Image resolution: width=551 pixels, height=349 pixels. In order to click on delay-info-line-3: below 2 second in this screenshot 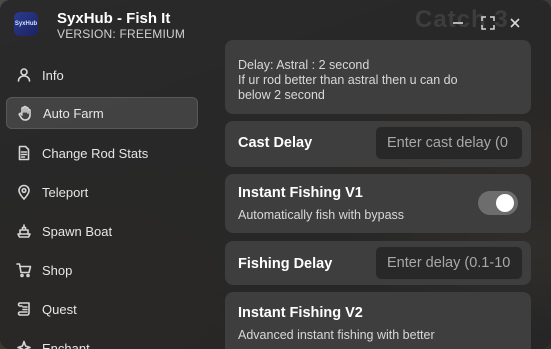, I will do `click(281, 95)`.